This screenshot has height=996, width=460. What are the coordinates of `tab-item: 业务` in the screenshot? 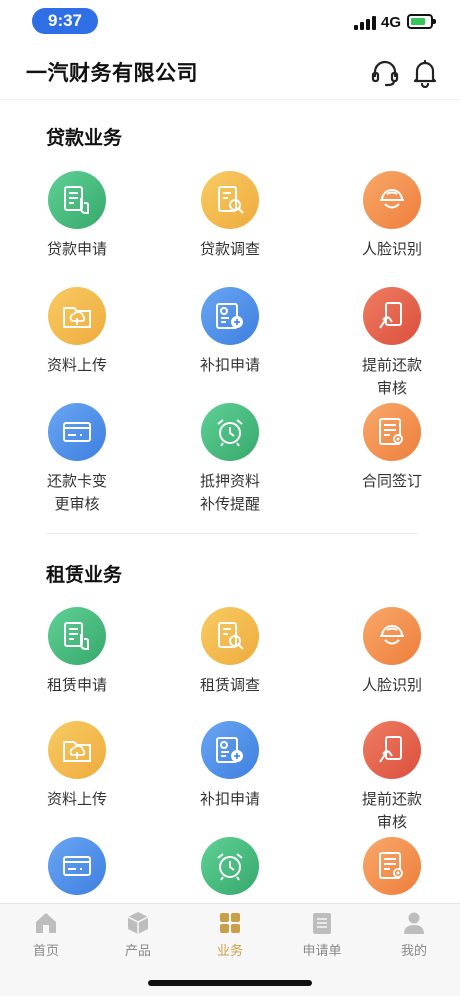 It's located at (230, 934).